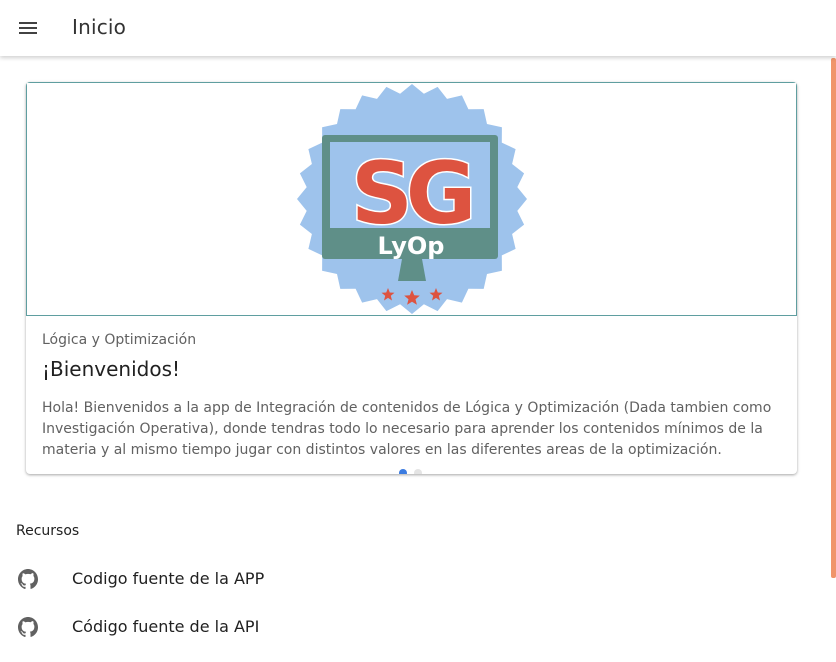  Describe the element at coordinates (111, 369) in the screenshot. I see `card-title: ¡Bienvenidos!` at that location.